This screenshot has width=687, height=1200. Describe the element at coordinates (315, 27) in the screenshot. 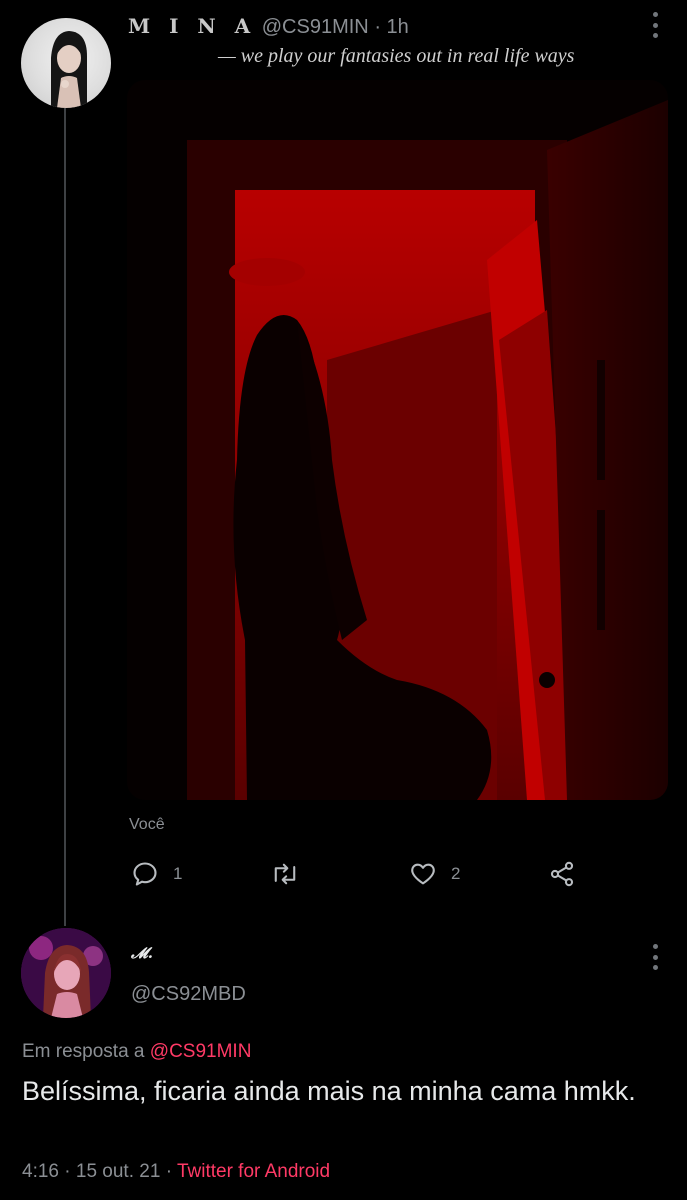

I see `username: @CS91MIN` at that location.